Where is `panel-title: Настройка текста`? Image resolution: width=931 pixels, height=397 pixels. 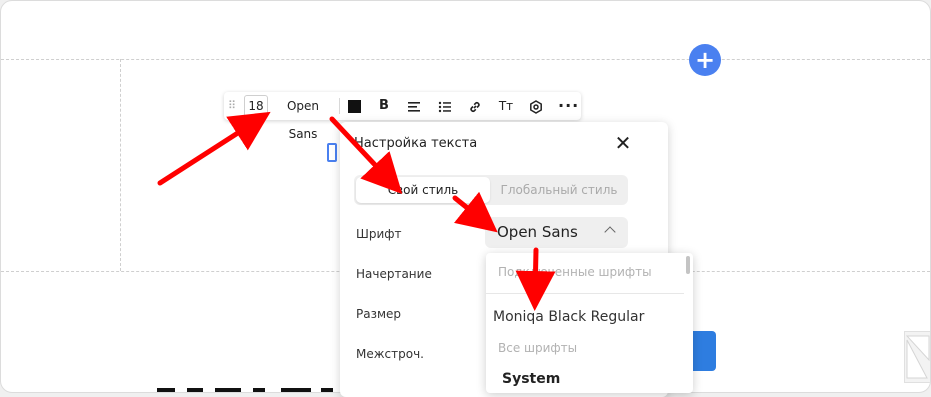
panel-title: Настройка текста is located at coordinates (416, 143).